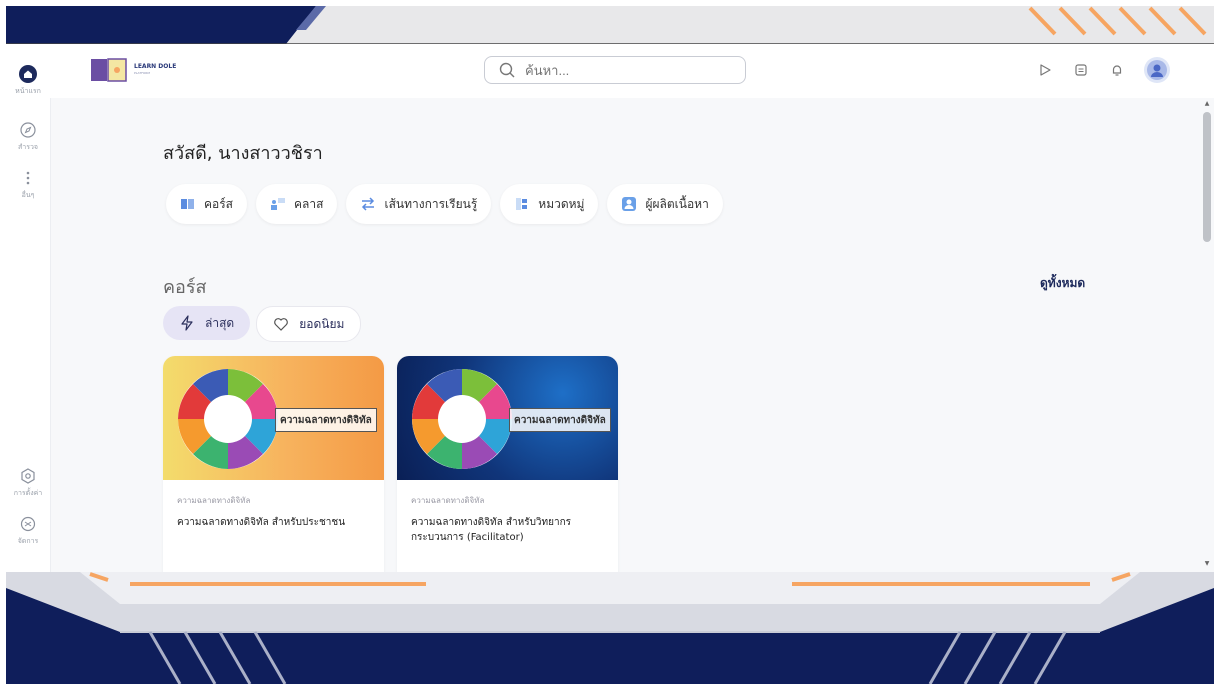  What do you see at coordinates (28, 493) in the screenshot?
I see `sidebar-item-label: การตั้งค่า` at bounding box center [28, 493].